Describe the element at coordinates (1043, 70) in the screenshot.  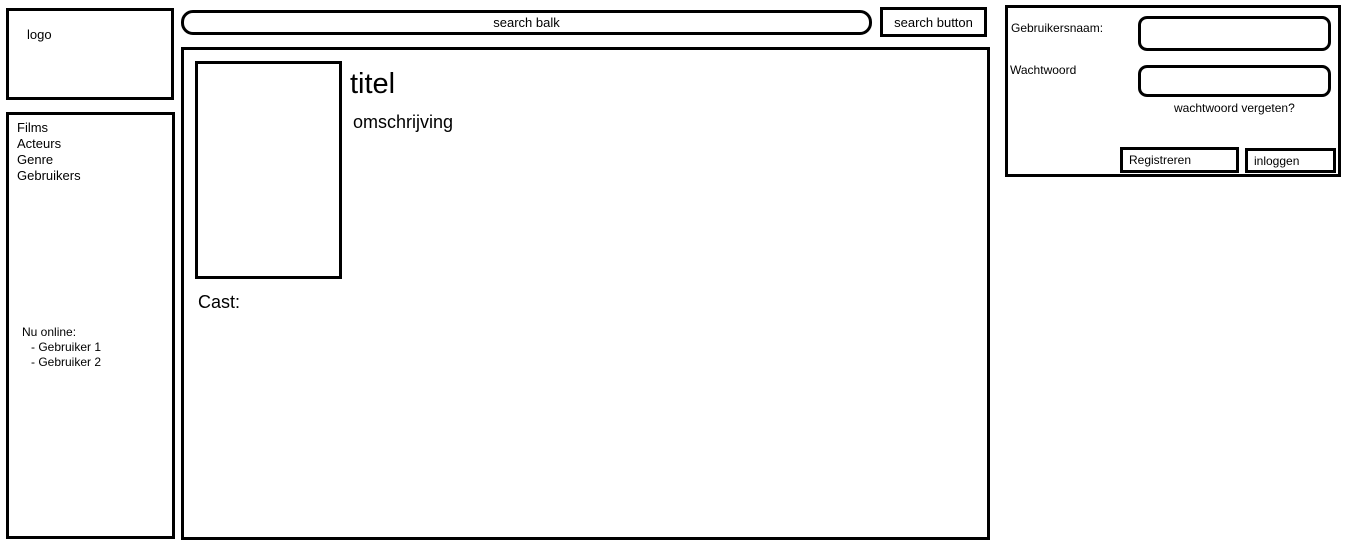
I see `password-label: Wachtwoord` at that location.